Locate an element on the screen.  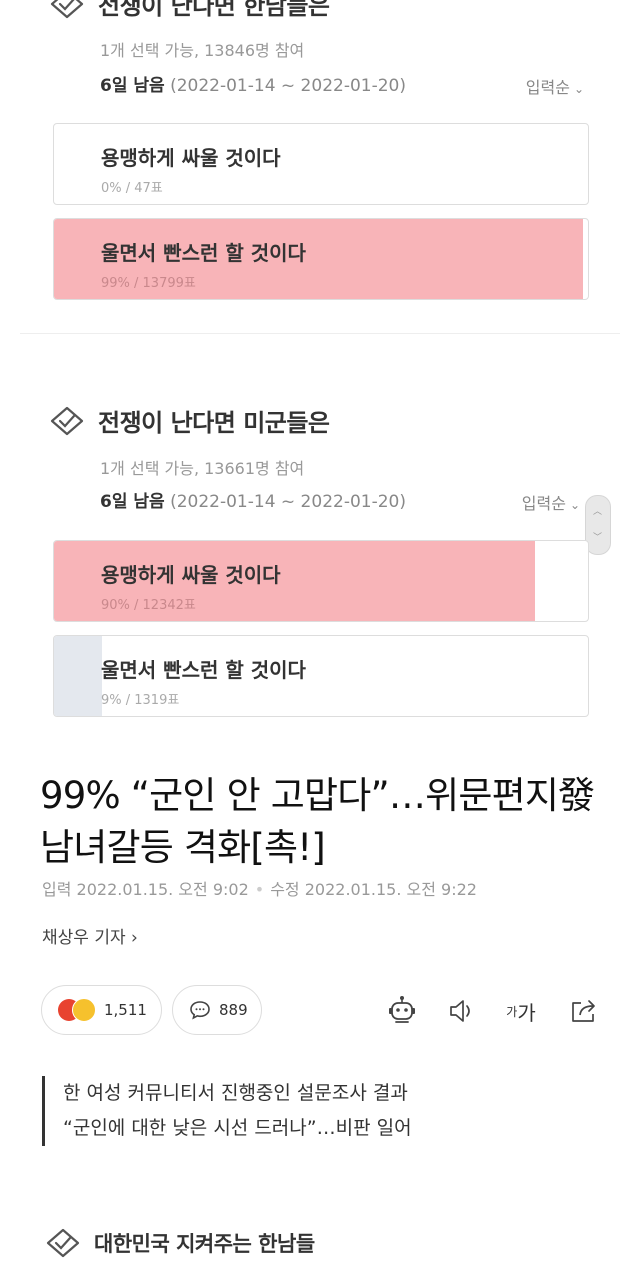
poll-title: 전쟁이 난다면 미군들은 is located at coordinates (214, 423).